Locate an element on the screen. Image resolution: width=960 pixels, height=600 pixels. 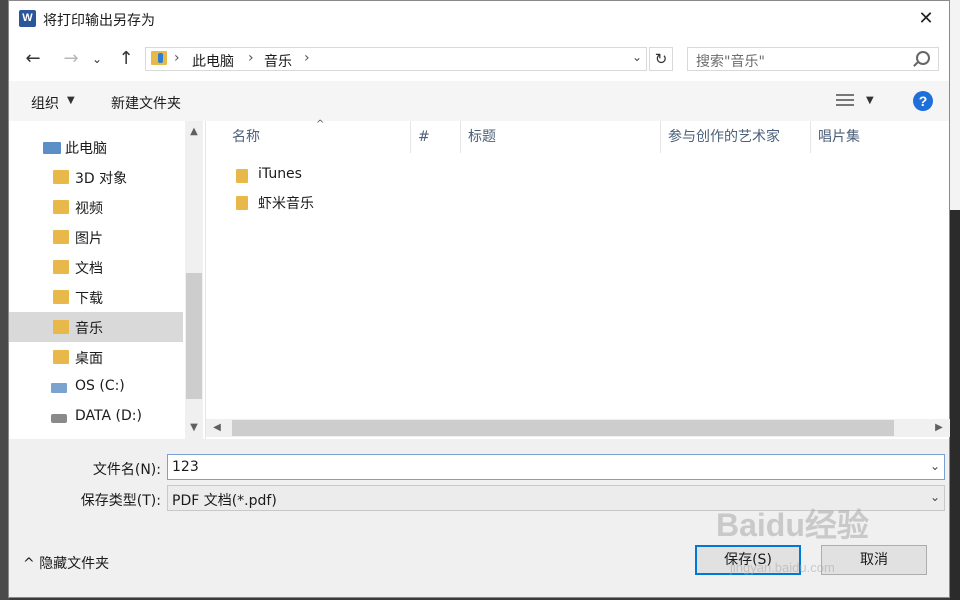
sidebar-item-drive-c: OS (C:) is located at coordinates (96, 387).